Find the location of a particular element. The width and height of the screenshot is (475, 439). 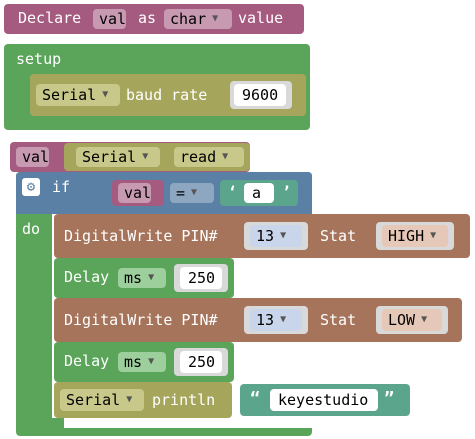

delay-block-2: Delay ms ▼ 250 is located at coordinates (144, 362).